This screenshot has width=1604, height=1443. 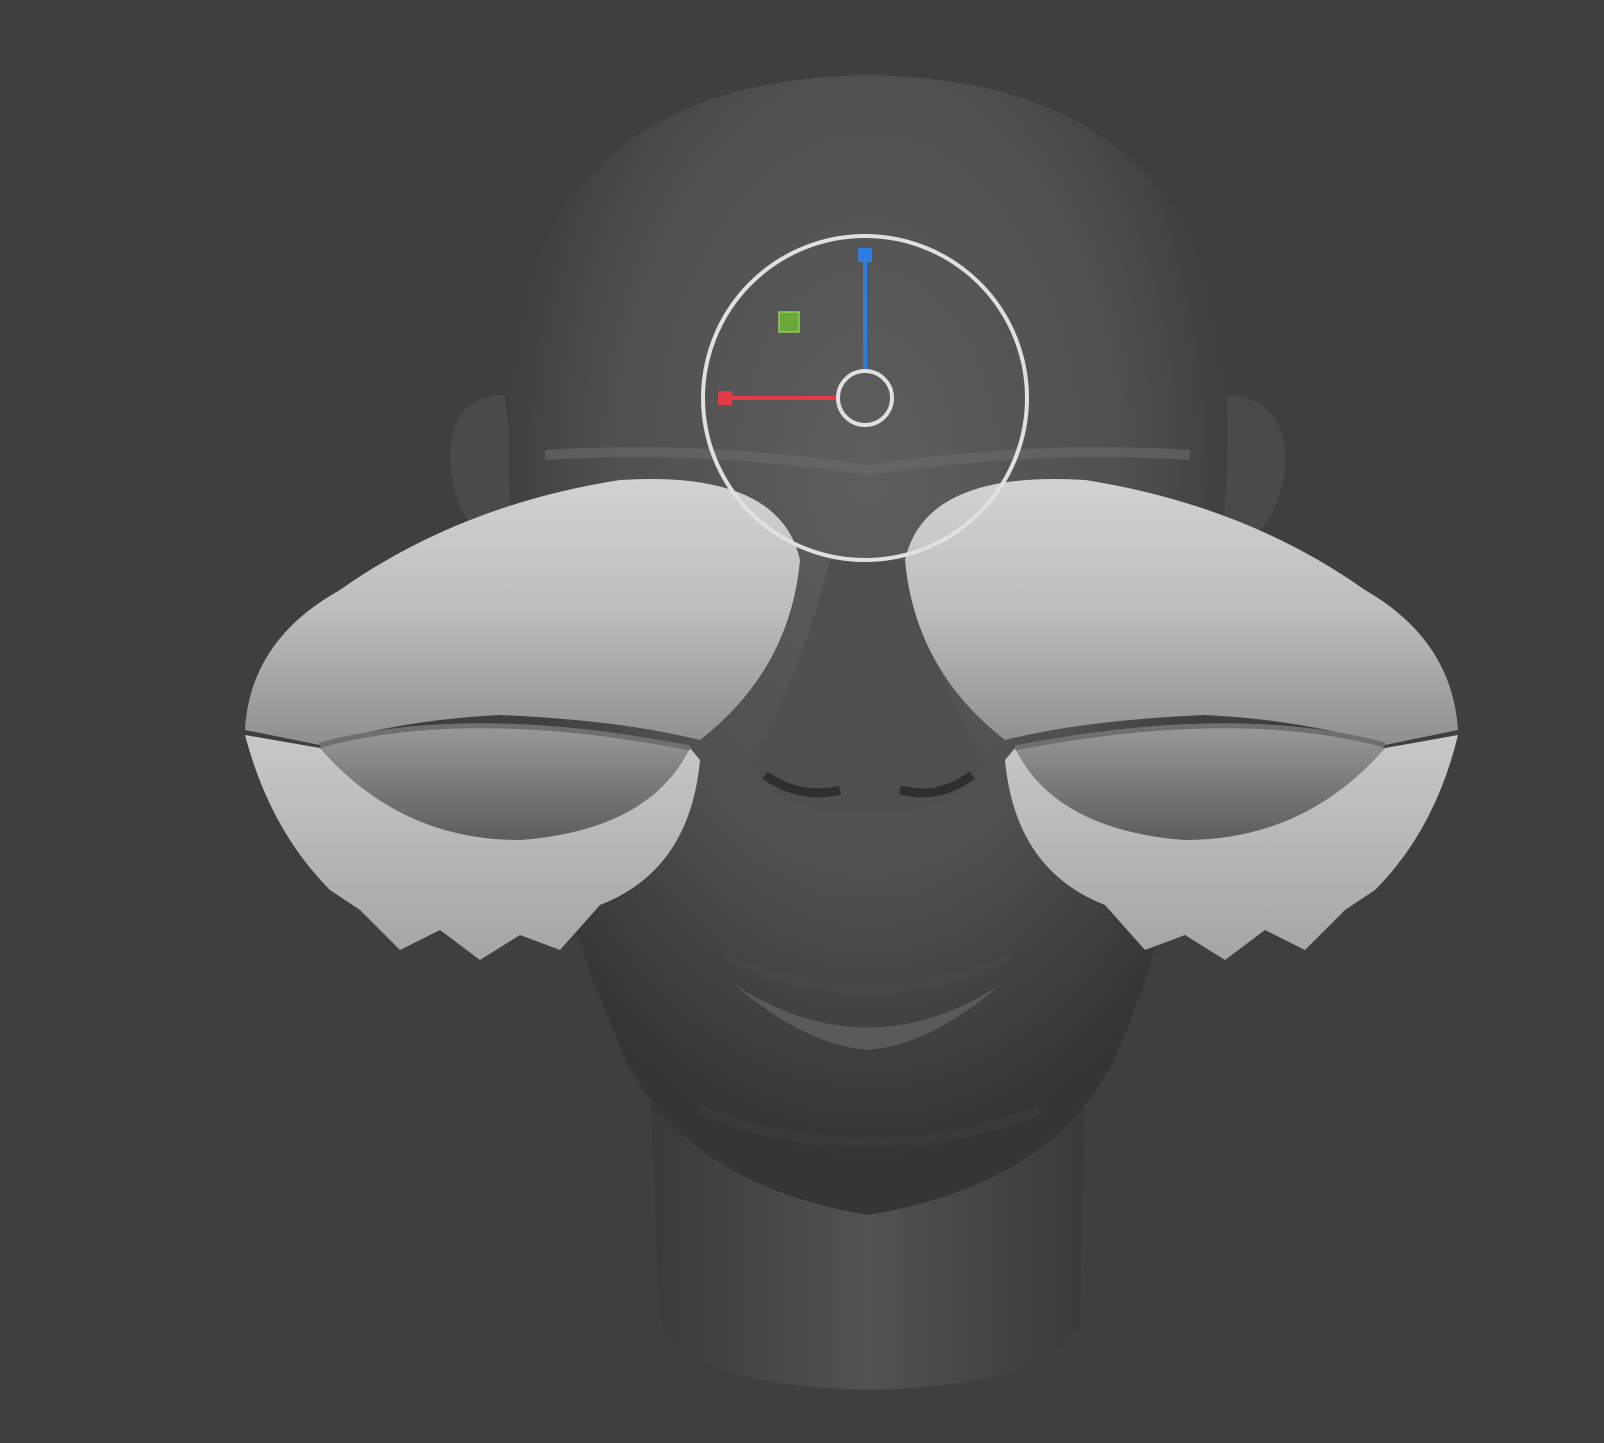 I want to click on gizmo-z-handle, so click(x=789, y=322).